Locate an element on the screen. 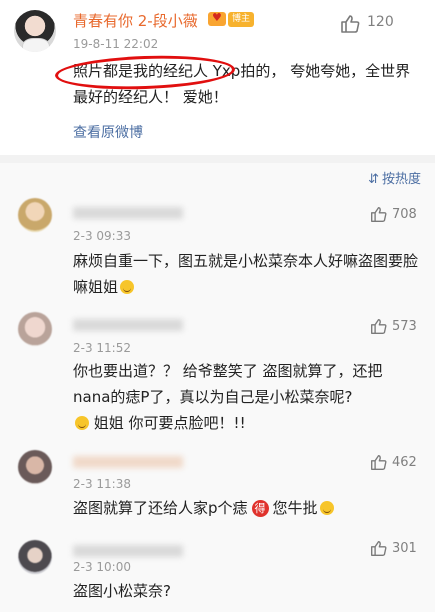  post-timestamp: 19-8-11 22:02 is located at coordinates (116, 44).